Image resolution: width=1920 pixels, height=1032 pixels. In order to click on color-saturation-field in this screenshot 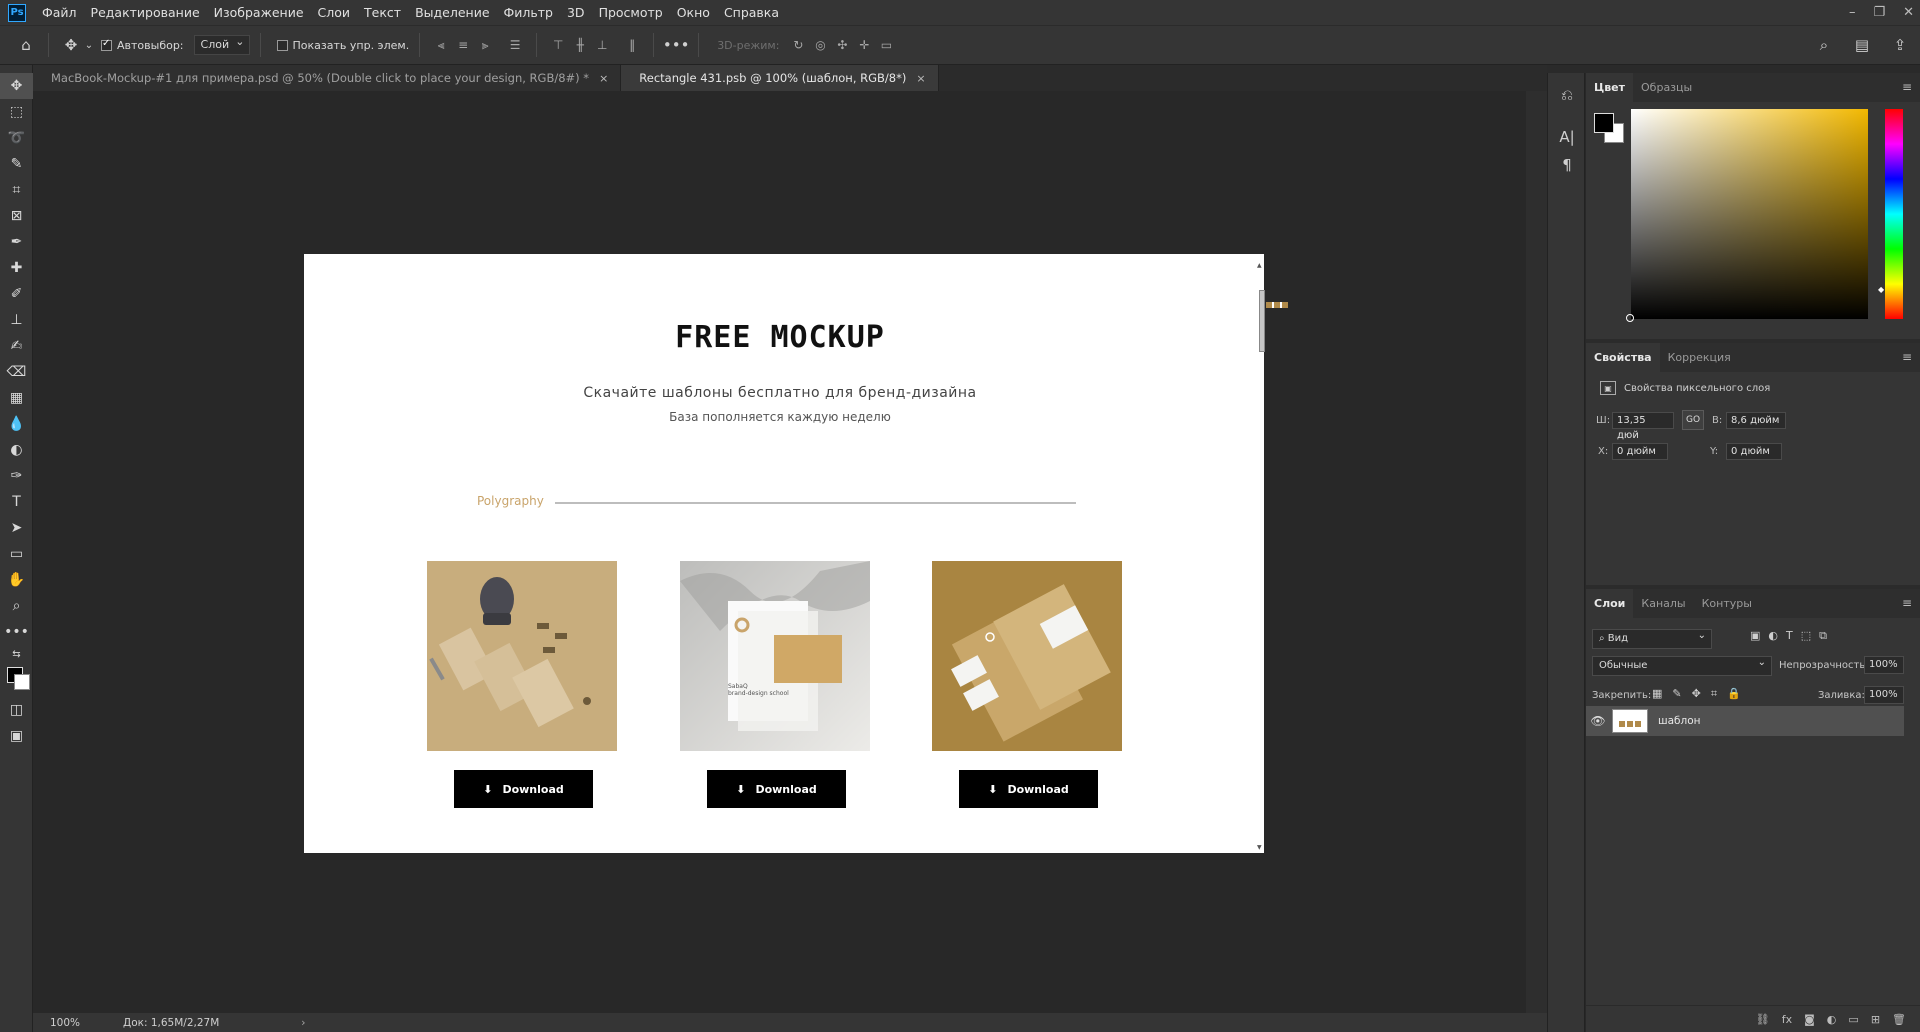, I will do `click(1749, 214)`.